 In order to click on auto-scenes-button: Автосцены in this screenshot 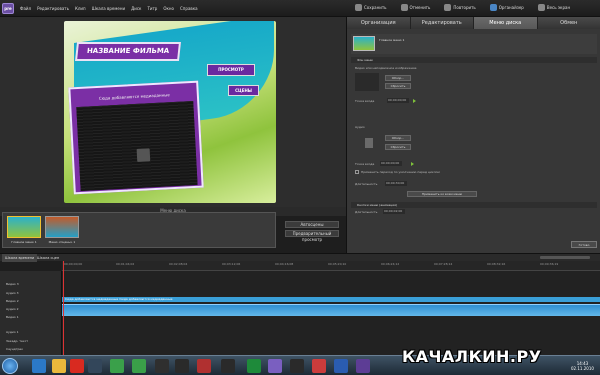, I will do `click(312, 224)`.